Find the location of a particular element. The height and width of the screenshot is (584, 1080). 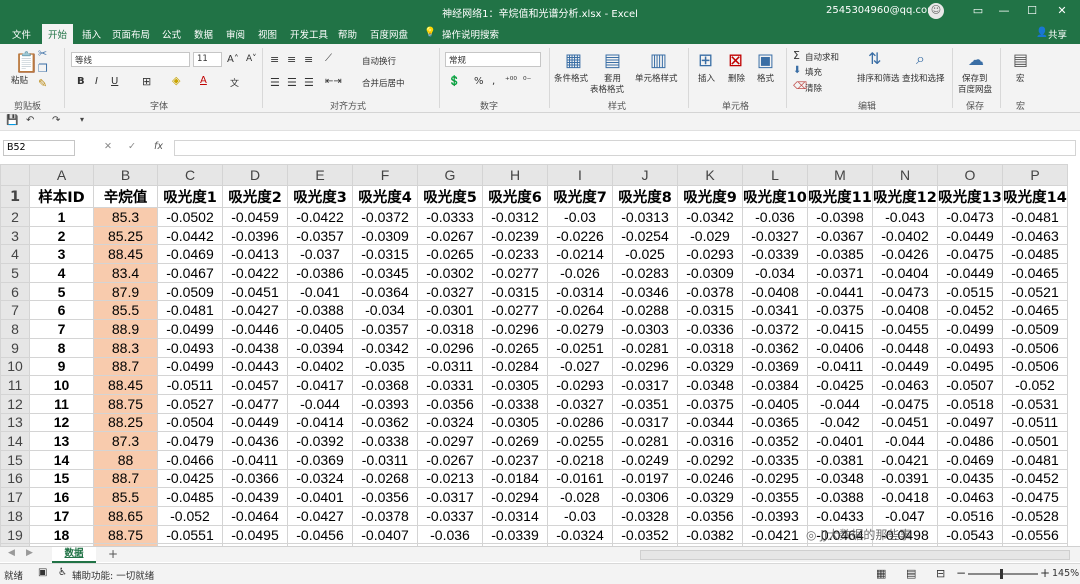

row-header: 16 is located at coordinates (15, 478).